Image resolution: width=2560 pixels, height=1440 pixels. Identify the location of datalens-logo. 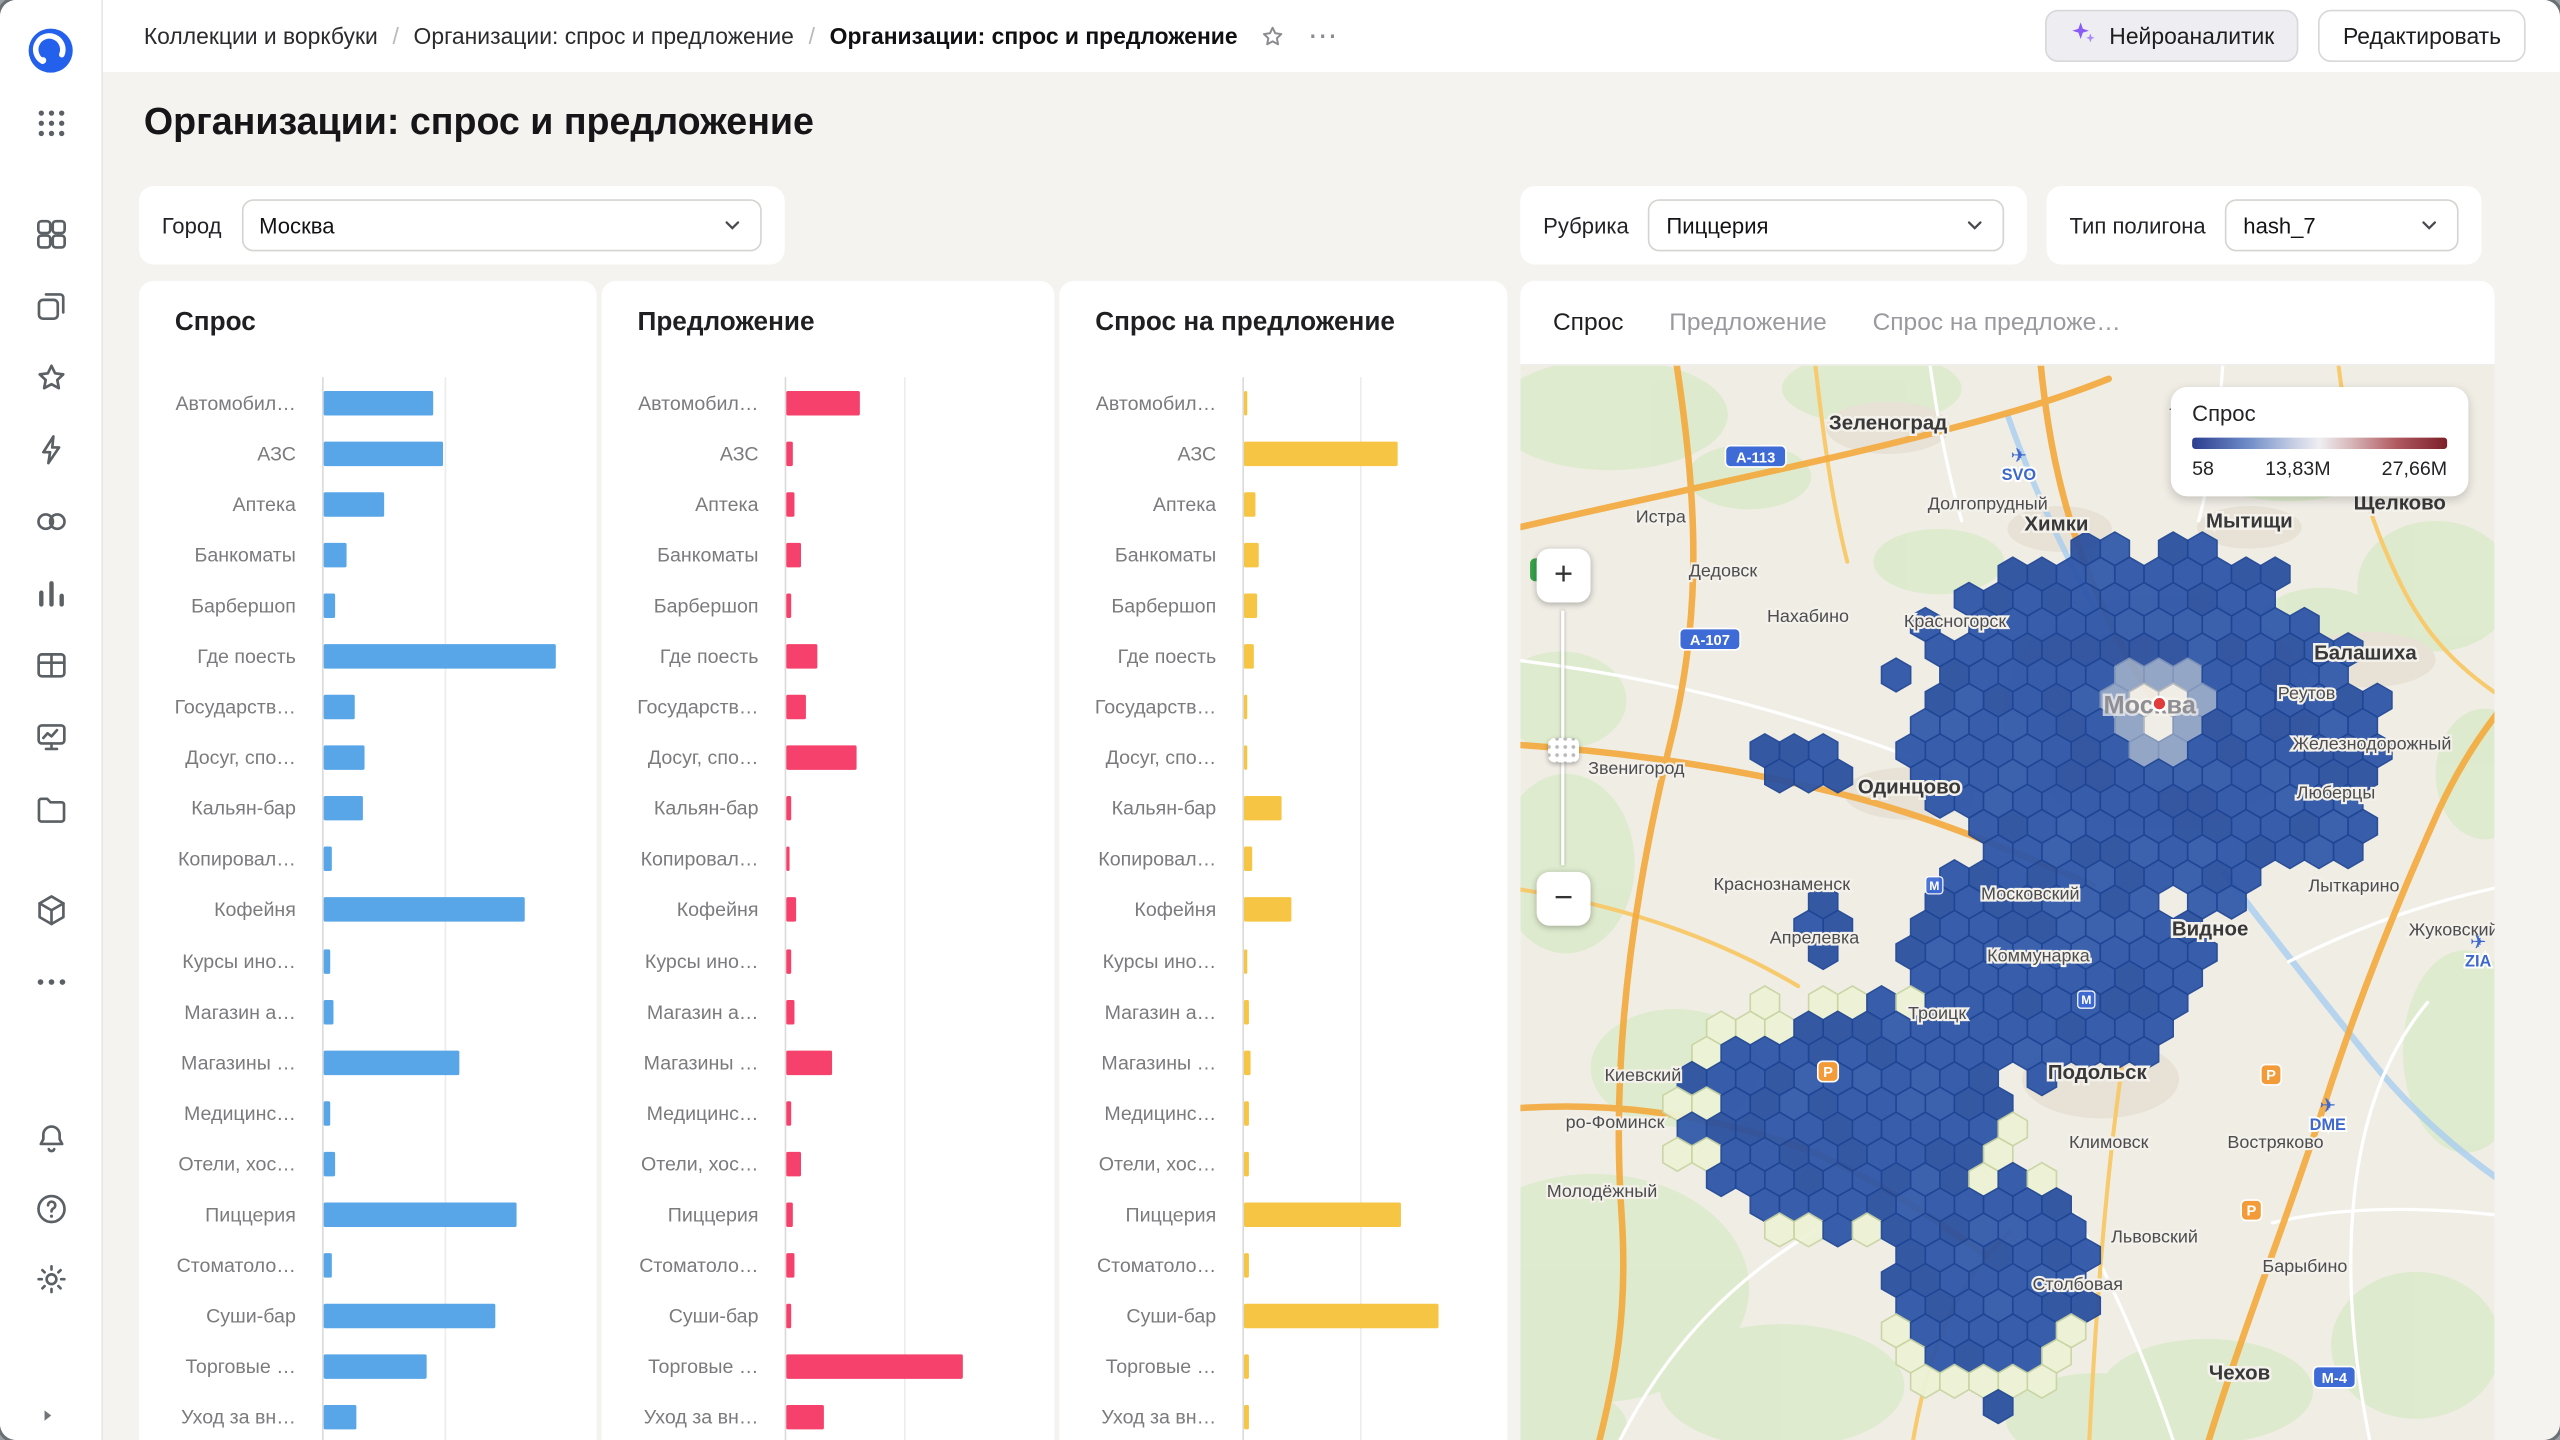
(50, 50).